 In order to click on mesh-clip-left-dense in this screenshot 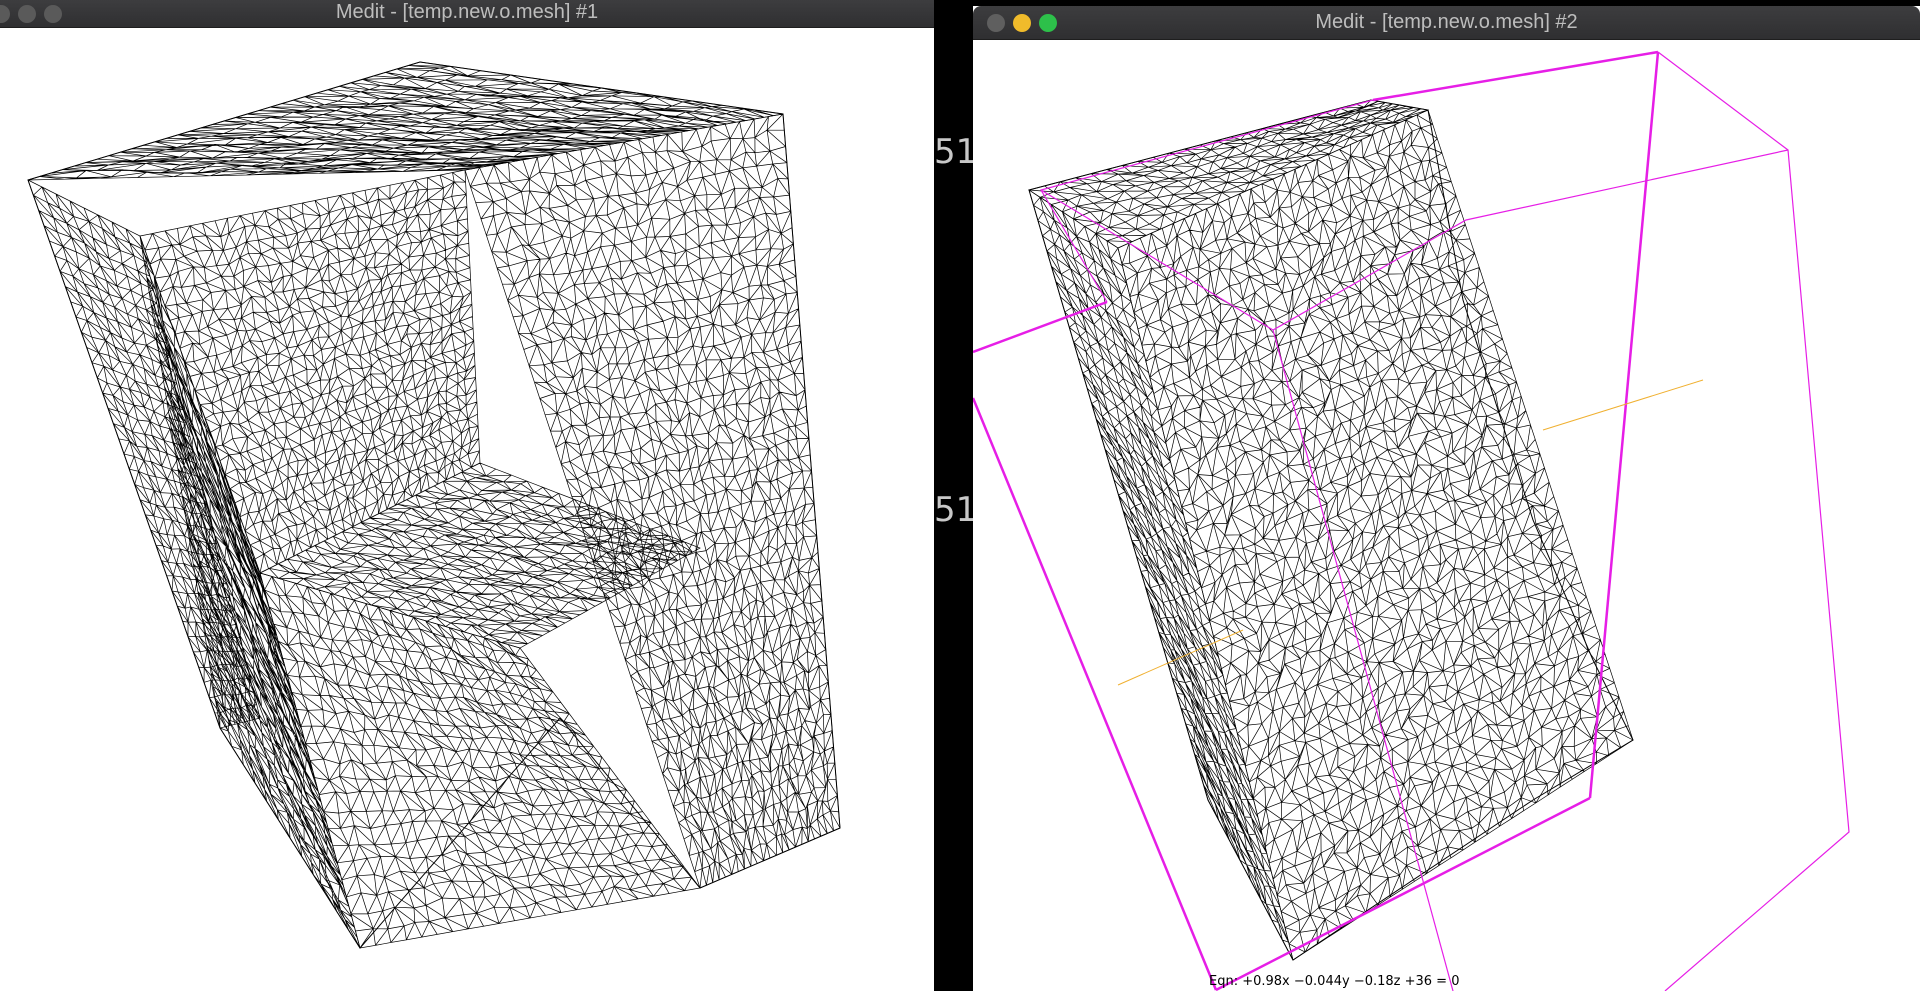, I will do `click(1161, 575)`.